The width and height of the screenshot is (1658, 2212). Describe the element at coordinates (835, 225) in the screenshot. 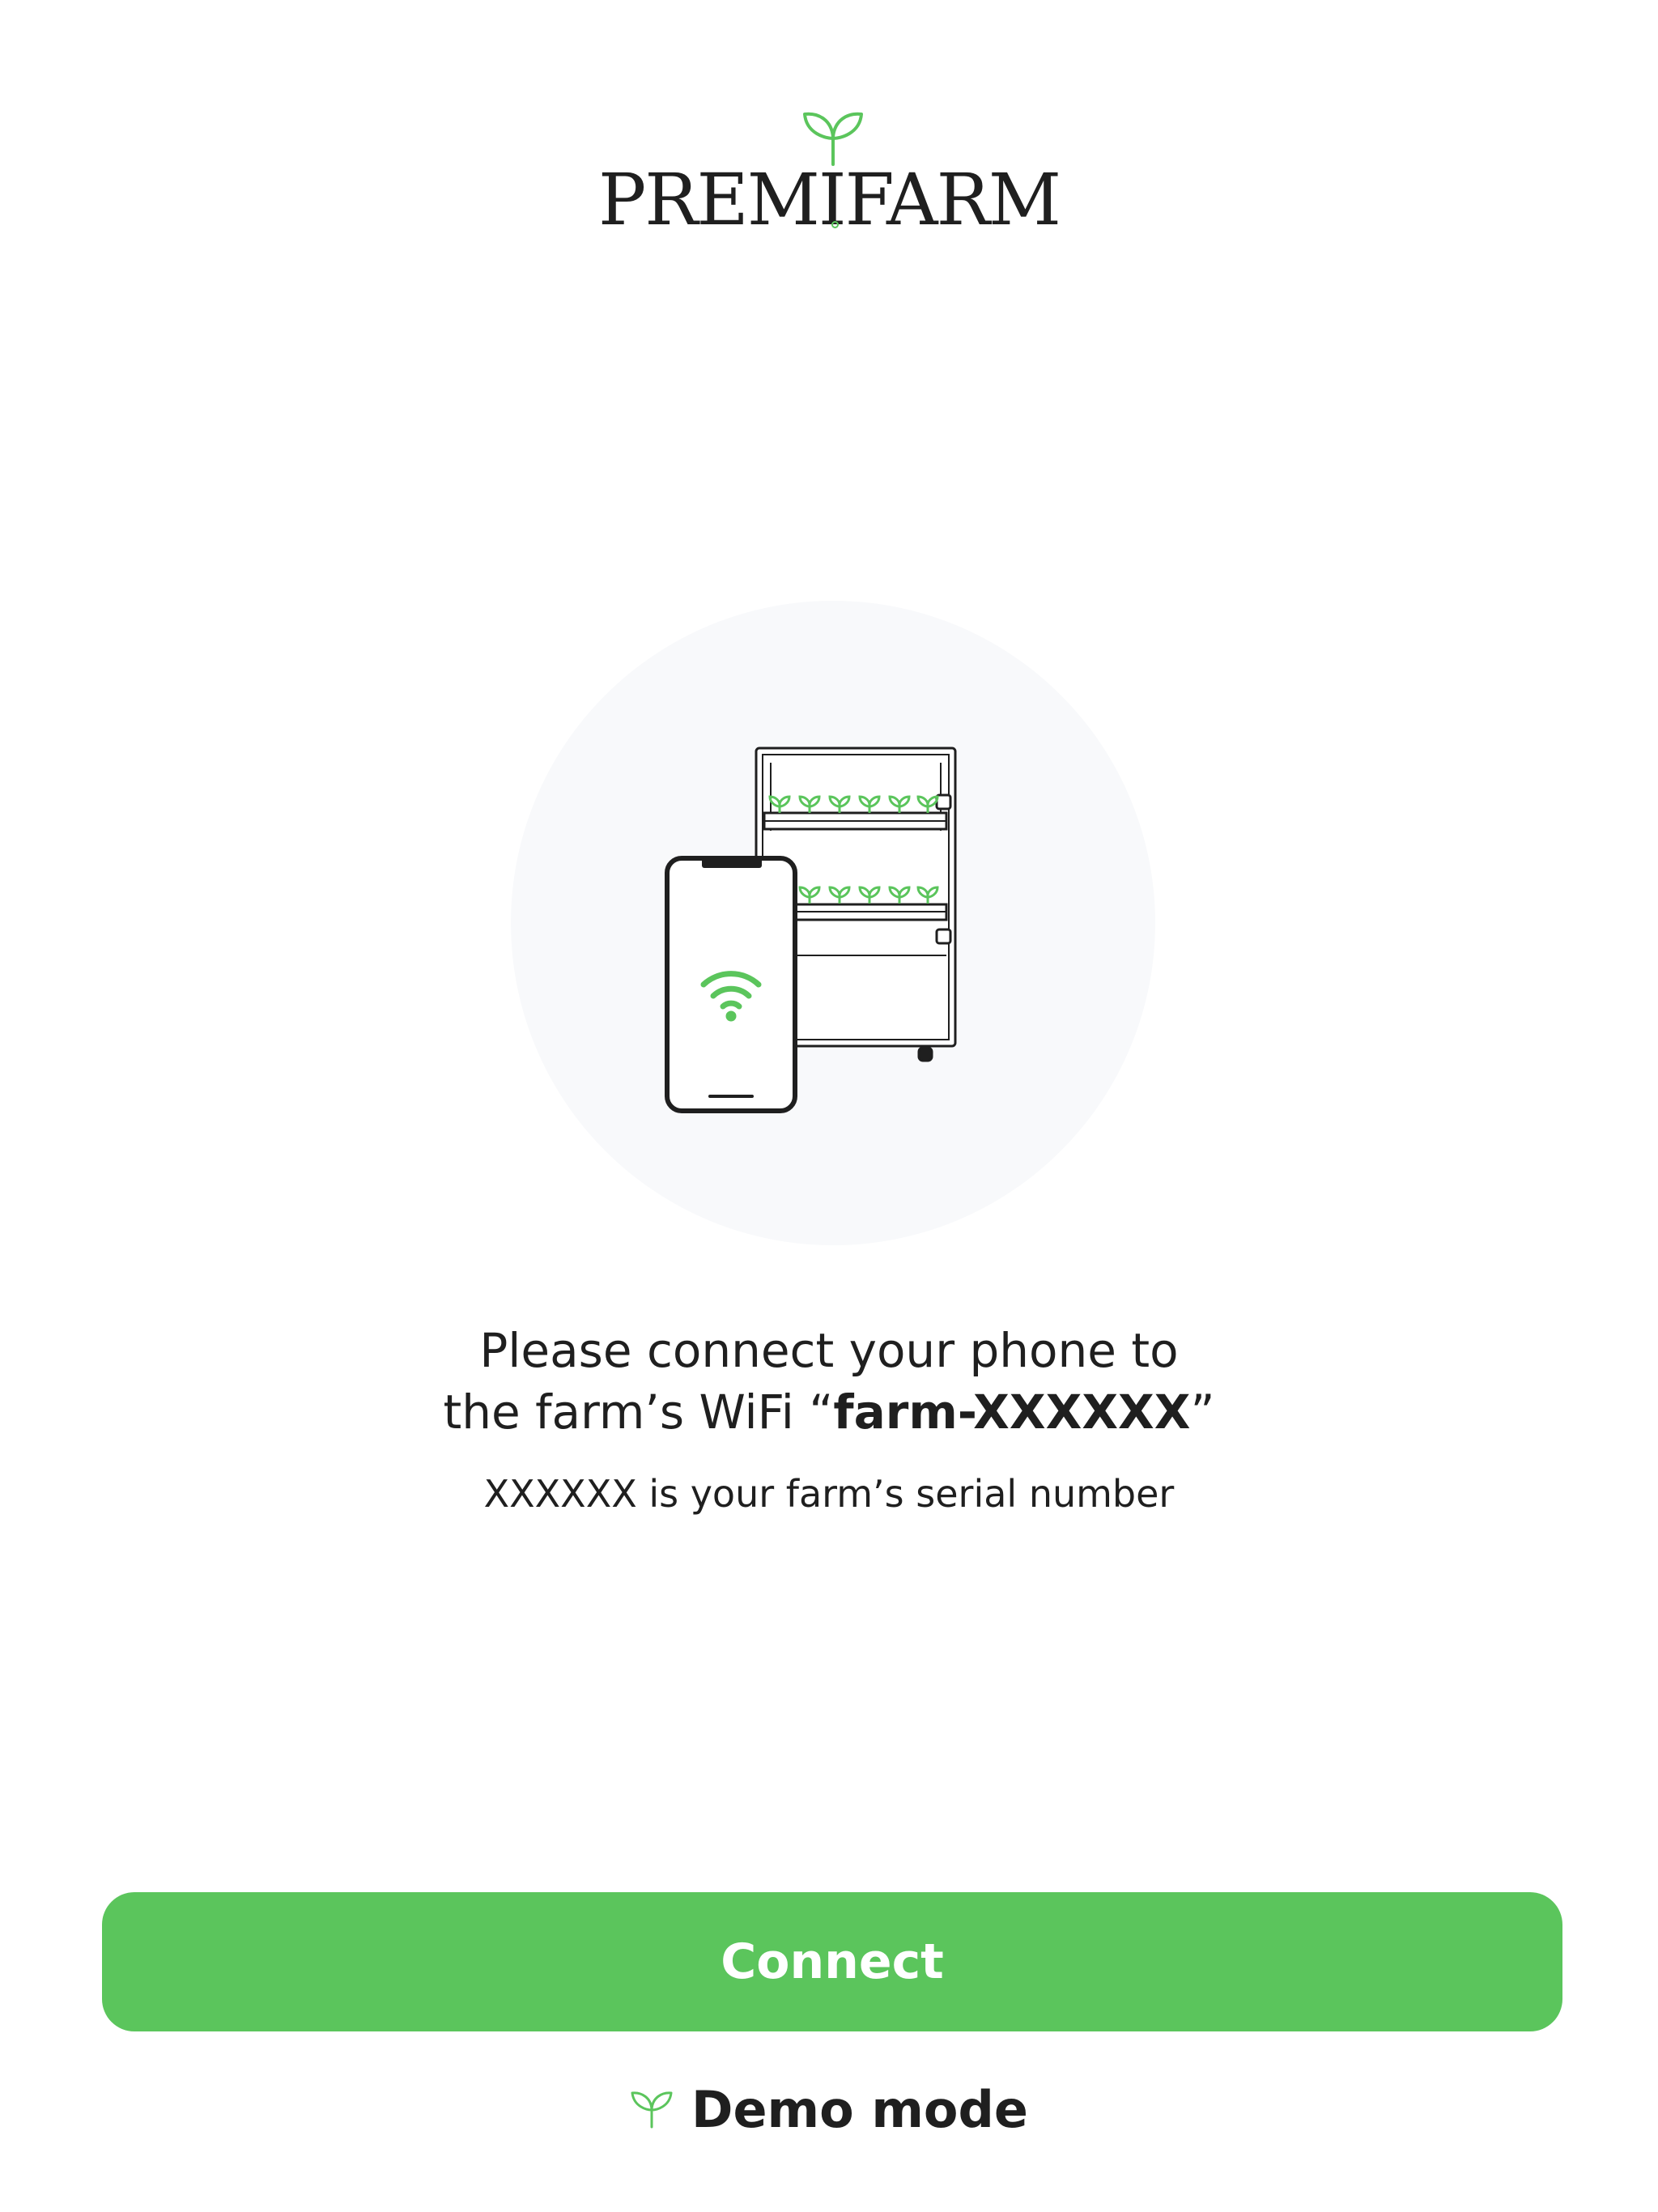

I see `logo-dot` at that location.